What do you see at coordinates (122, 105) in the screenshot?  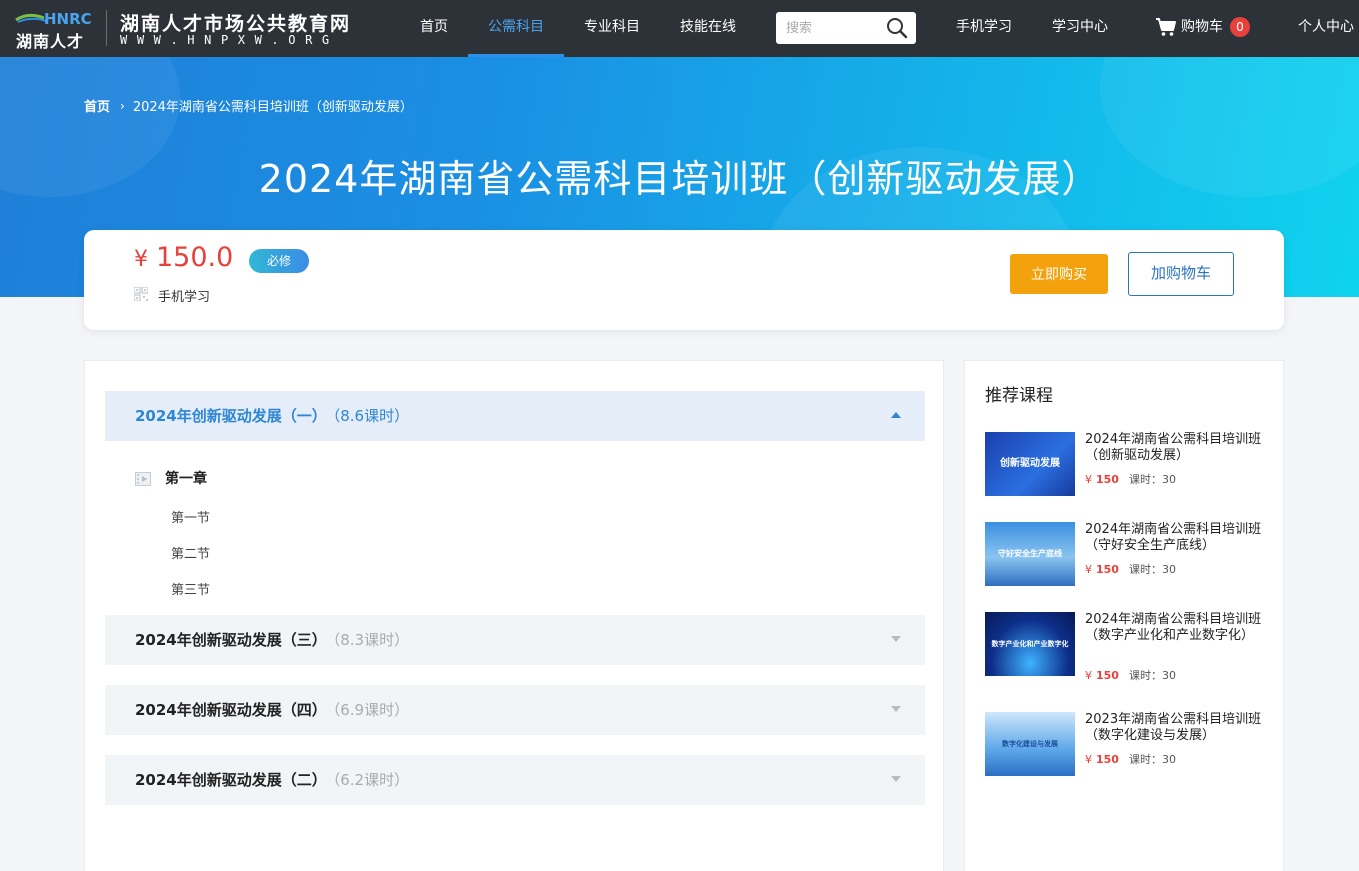 I see `chevron-right-icon: ›` at bounding box center [122, 105].